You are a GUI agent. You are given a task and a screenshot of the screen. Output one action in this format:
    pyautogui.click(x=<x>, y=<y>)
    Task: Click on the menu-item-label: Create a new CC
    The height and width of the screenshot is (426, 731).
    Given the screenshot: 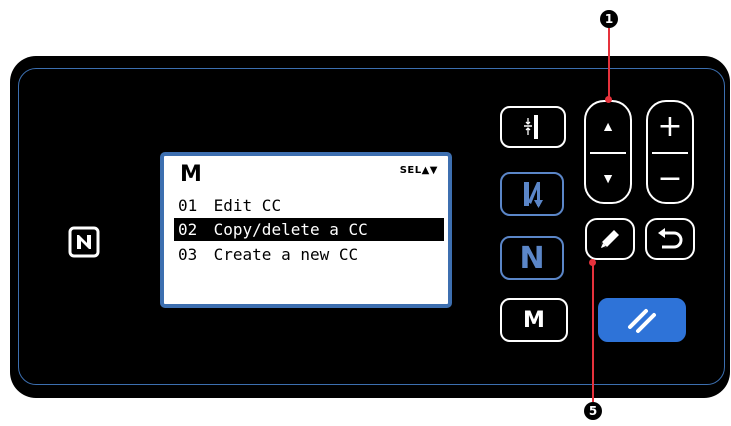 What is the action you would take?
    pyautogui.click(x=286, y=254)
    